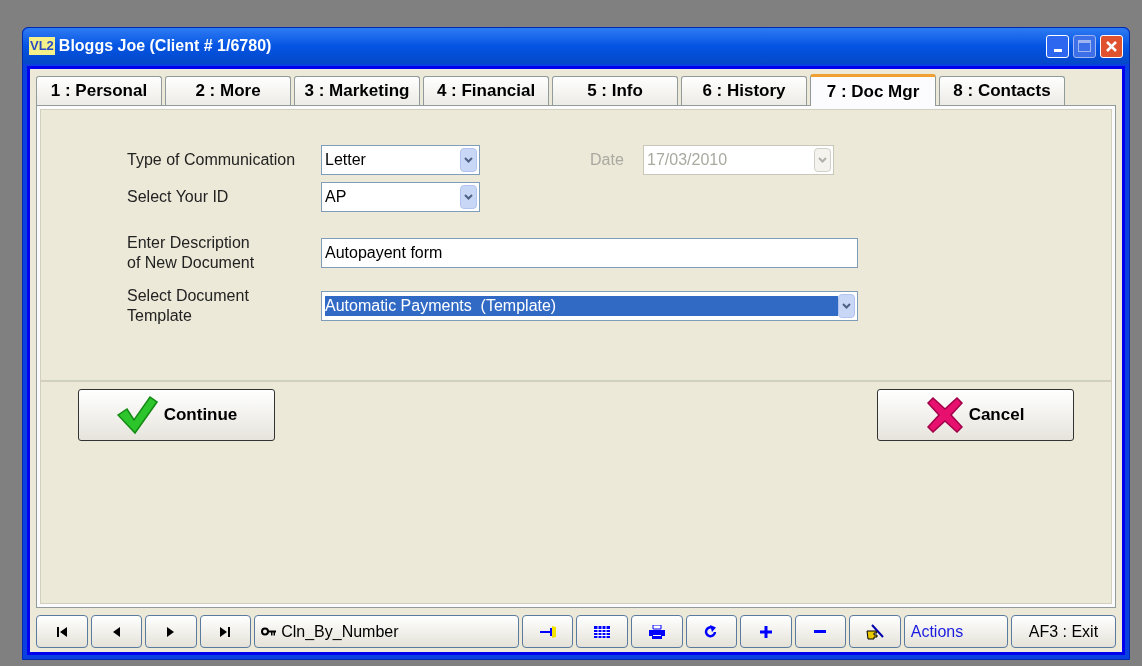 This screenshot has height=666, width=1142. Describe the element at coordinates (346, 160) in the screenshot. I see `select-value: Letter` at that location.